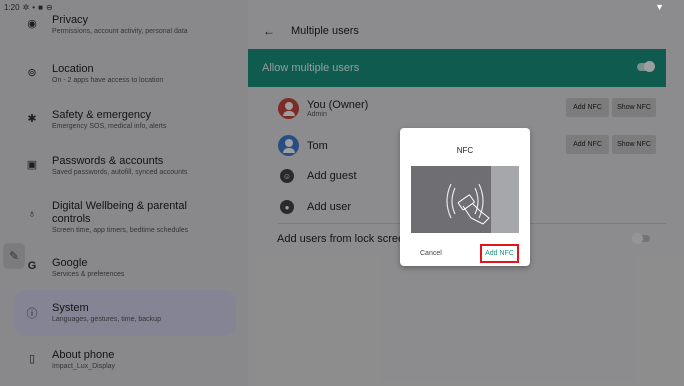  Describe the element at coordinates (269, 31) in the screenshot. I see `back-arrow-icon: ←` at that location.